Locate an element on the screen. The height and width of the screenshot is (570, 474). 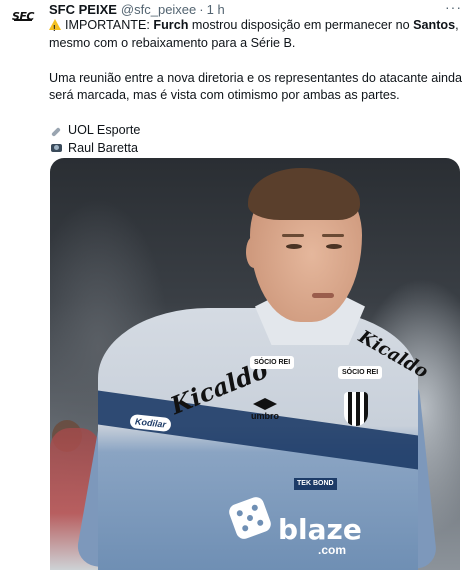
avatar-text: SFC is located at coordinates (23, 16).